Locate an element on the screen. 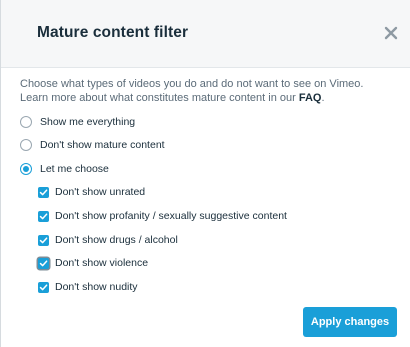 The height and width of the screenshot is (347, 410). checkbox-row-drugs-alcohol: Don't show drugs / alcohol is located at coordinates (108, 240).